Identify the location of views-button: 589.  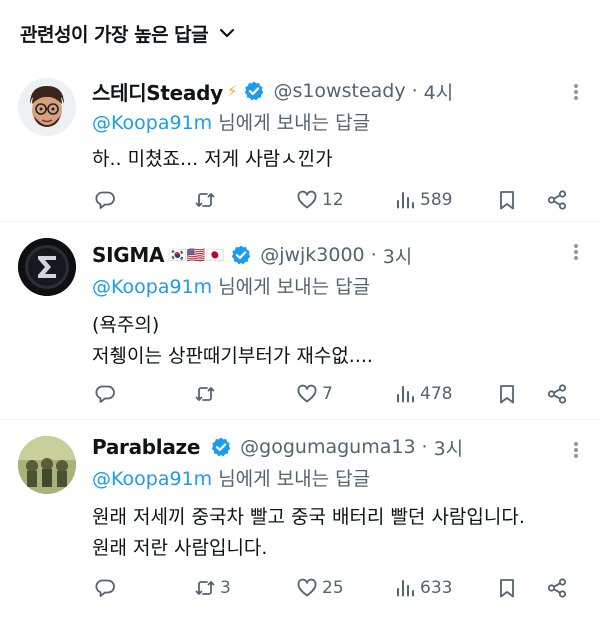
(423, 200).